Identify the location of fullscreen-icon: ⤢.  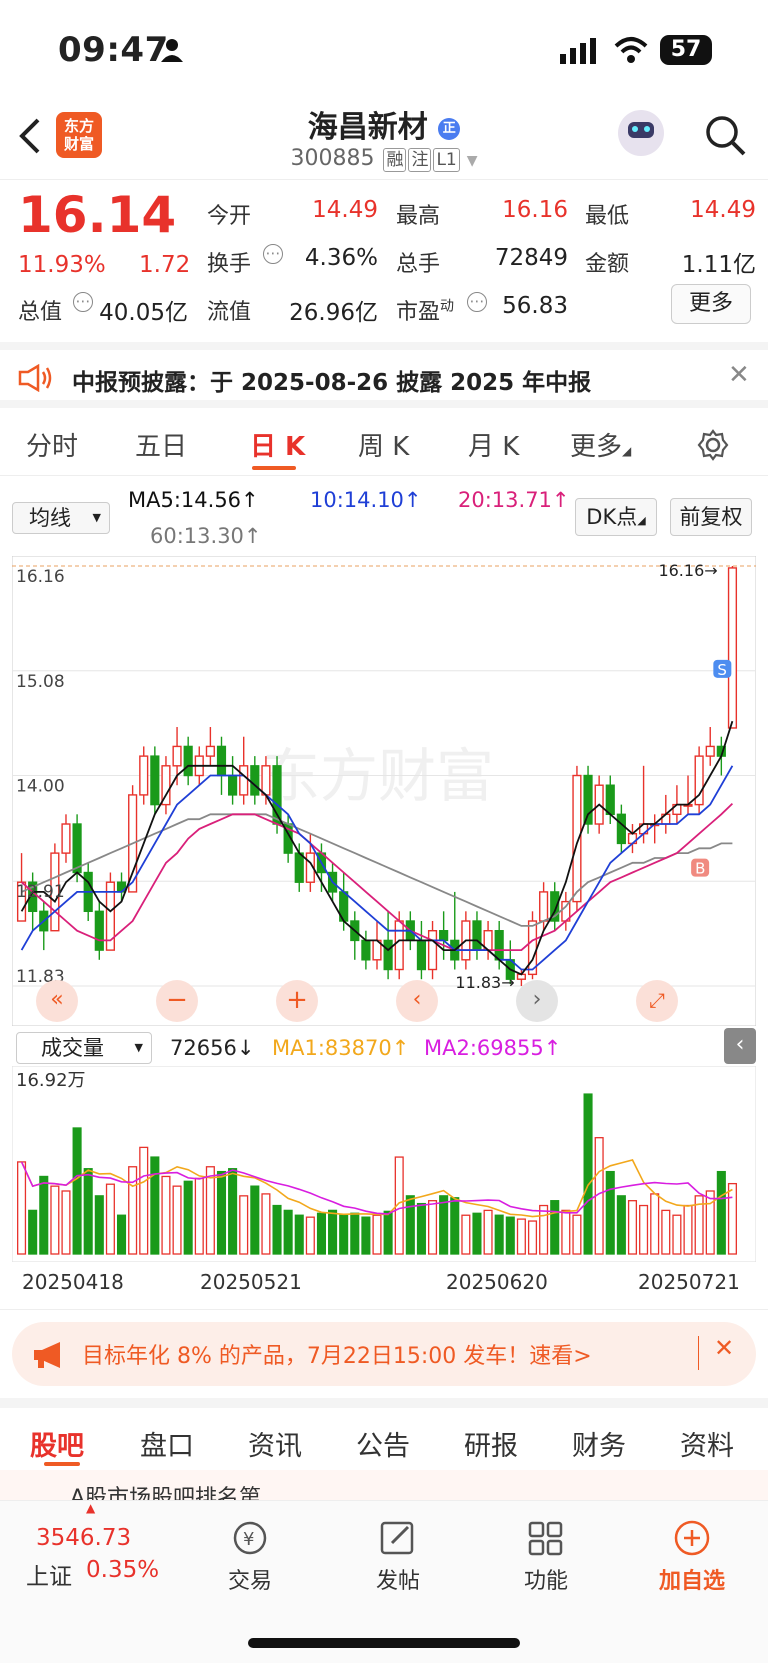
(657, 1001).